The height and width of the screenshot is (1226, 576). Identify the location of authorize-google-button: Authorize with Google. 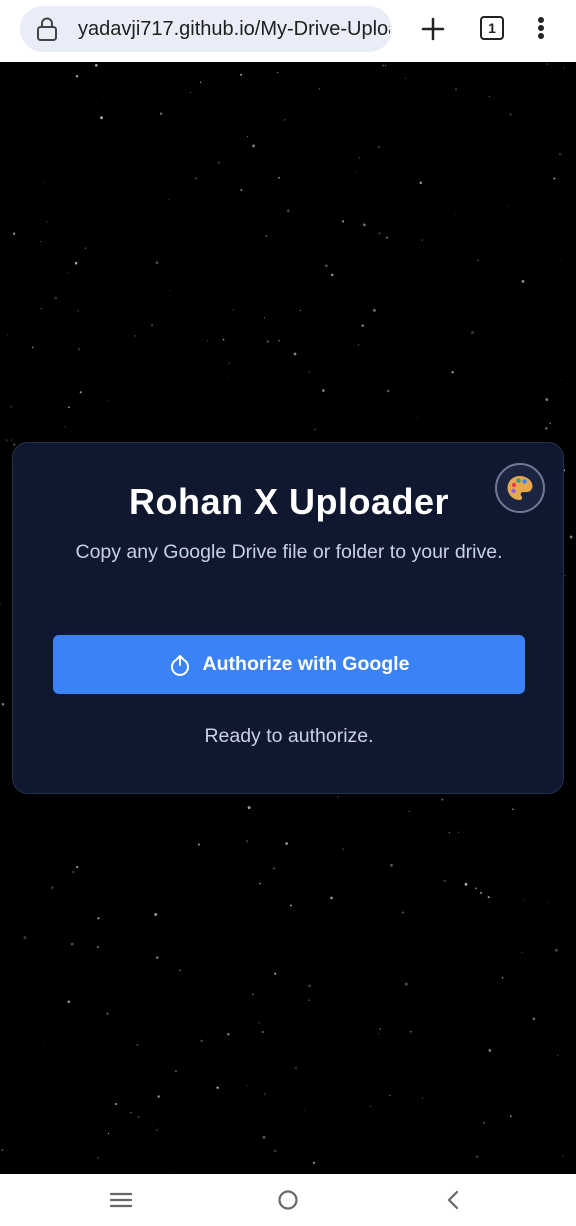
(289, 664).